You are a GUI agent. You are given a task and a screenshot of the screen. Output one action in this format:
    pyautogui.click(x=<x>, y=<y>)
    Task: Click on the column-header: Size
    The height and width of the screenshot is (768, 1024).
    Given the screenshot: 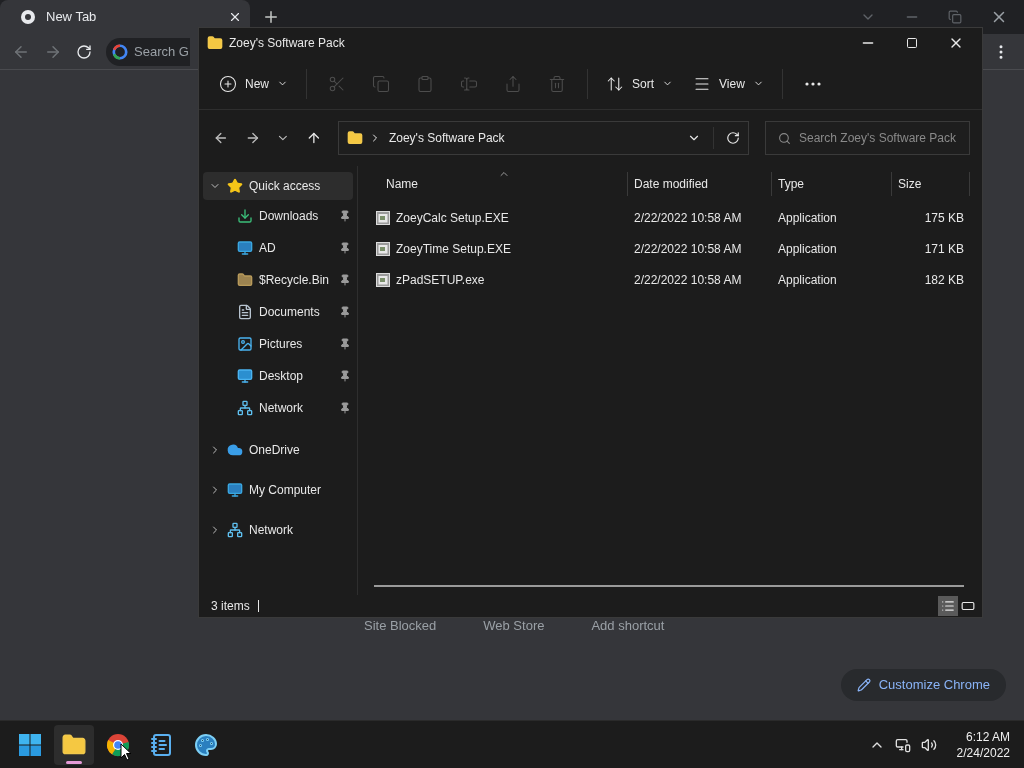 What is the action you would take?
    pyautogui.click(x=931, y=184)
    